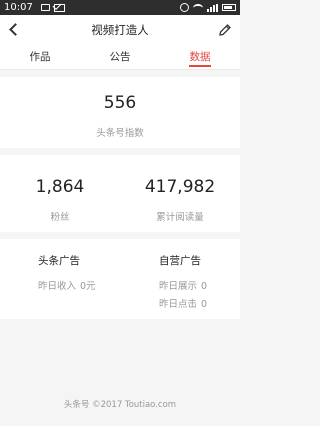 The width and height of the screenshot is (320, 426). I want to click on self-ads-title: 自营广告, so click(180, 261).